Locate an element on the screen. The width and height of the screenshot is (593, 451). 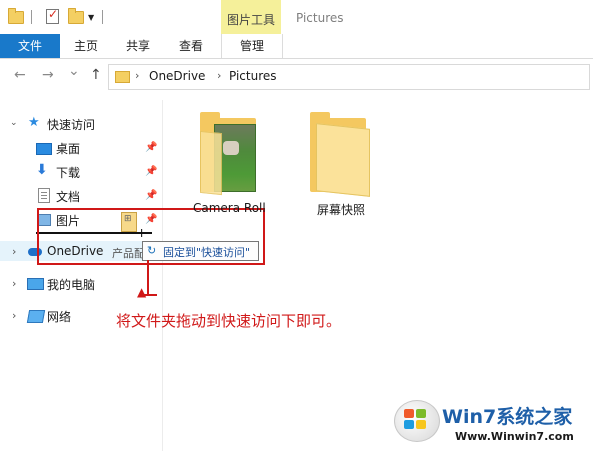
up-arrow-icon: ↑ is located at coordinates (96, 75).